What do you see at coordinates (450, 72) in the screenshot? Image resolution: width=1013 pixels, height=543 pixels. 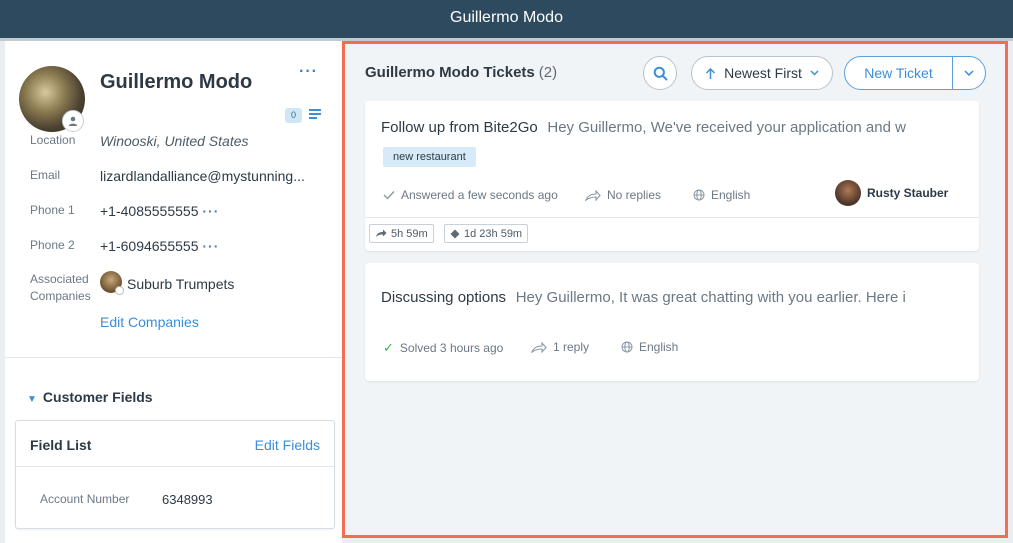 I see `tickets-title-text: Guillermo Modo Tickets` at bounding box center [450, 72].